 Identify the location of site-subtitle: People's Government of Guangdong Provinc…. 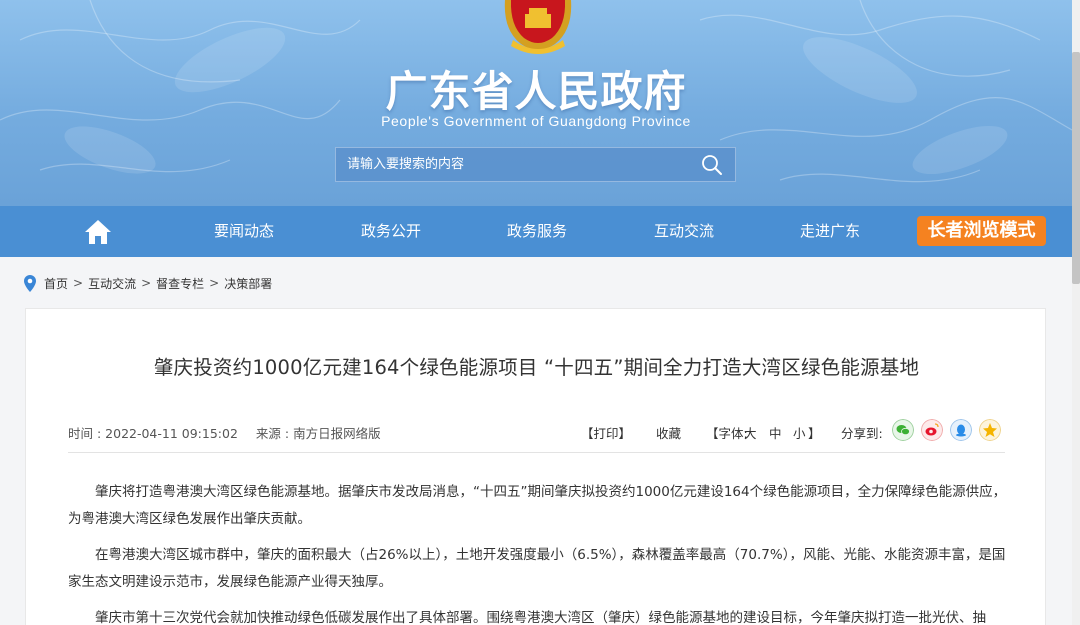
(536, 121).